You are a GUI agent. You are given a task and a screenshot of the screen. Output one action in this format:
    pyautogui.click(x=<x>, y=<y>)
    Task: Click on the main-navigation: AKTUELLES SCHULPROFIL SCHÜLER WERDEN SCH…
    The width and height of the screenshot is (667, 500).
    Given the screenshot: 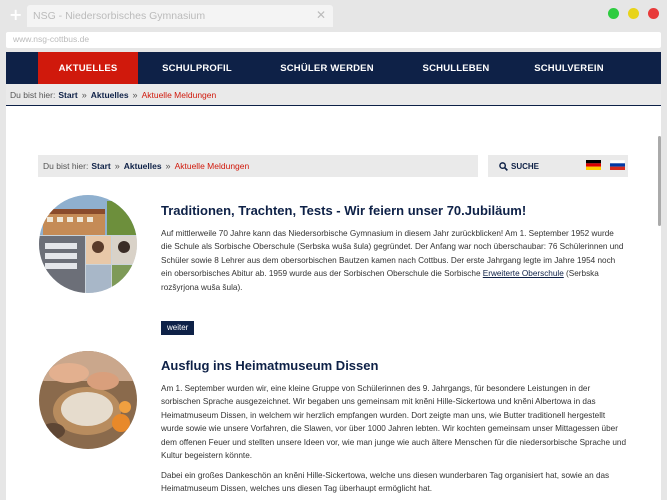 What is the action you would take?
    pyautogui.click(x=333, y=68)
    